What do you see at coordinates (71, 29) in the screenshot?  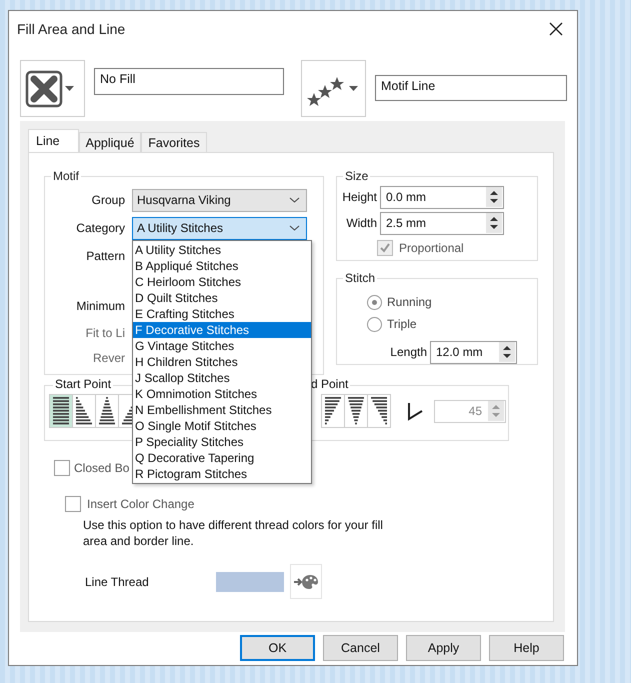 I see `window-title: Fill Area and Line` at bounding box center [71, 29].